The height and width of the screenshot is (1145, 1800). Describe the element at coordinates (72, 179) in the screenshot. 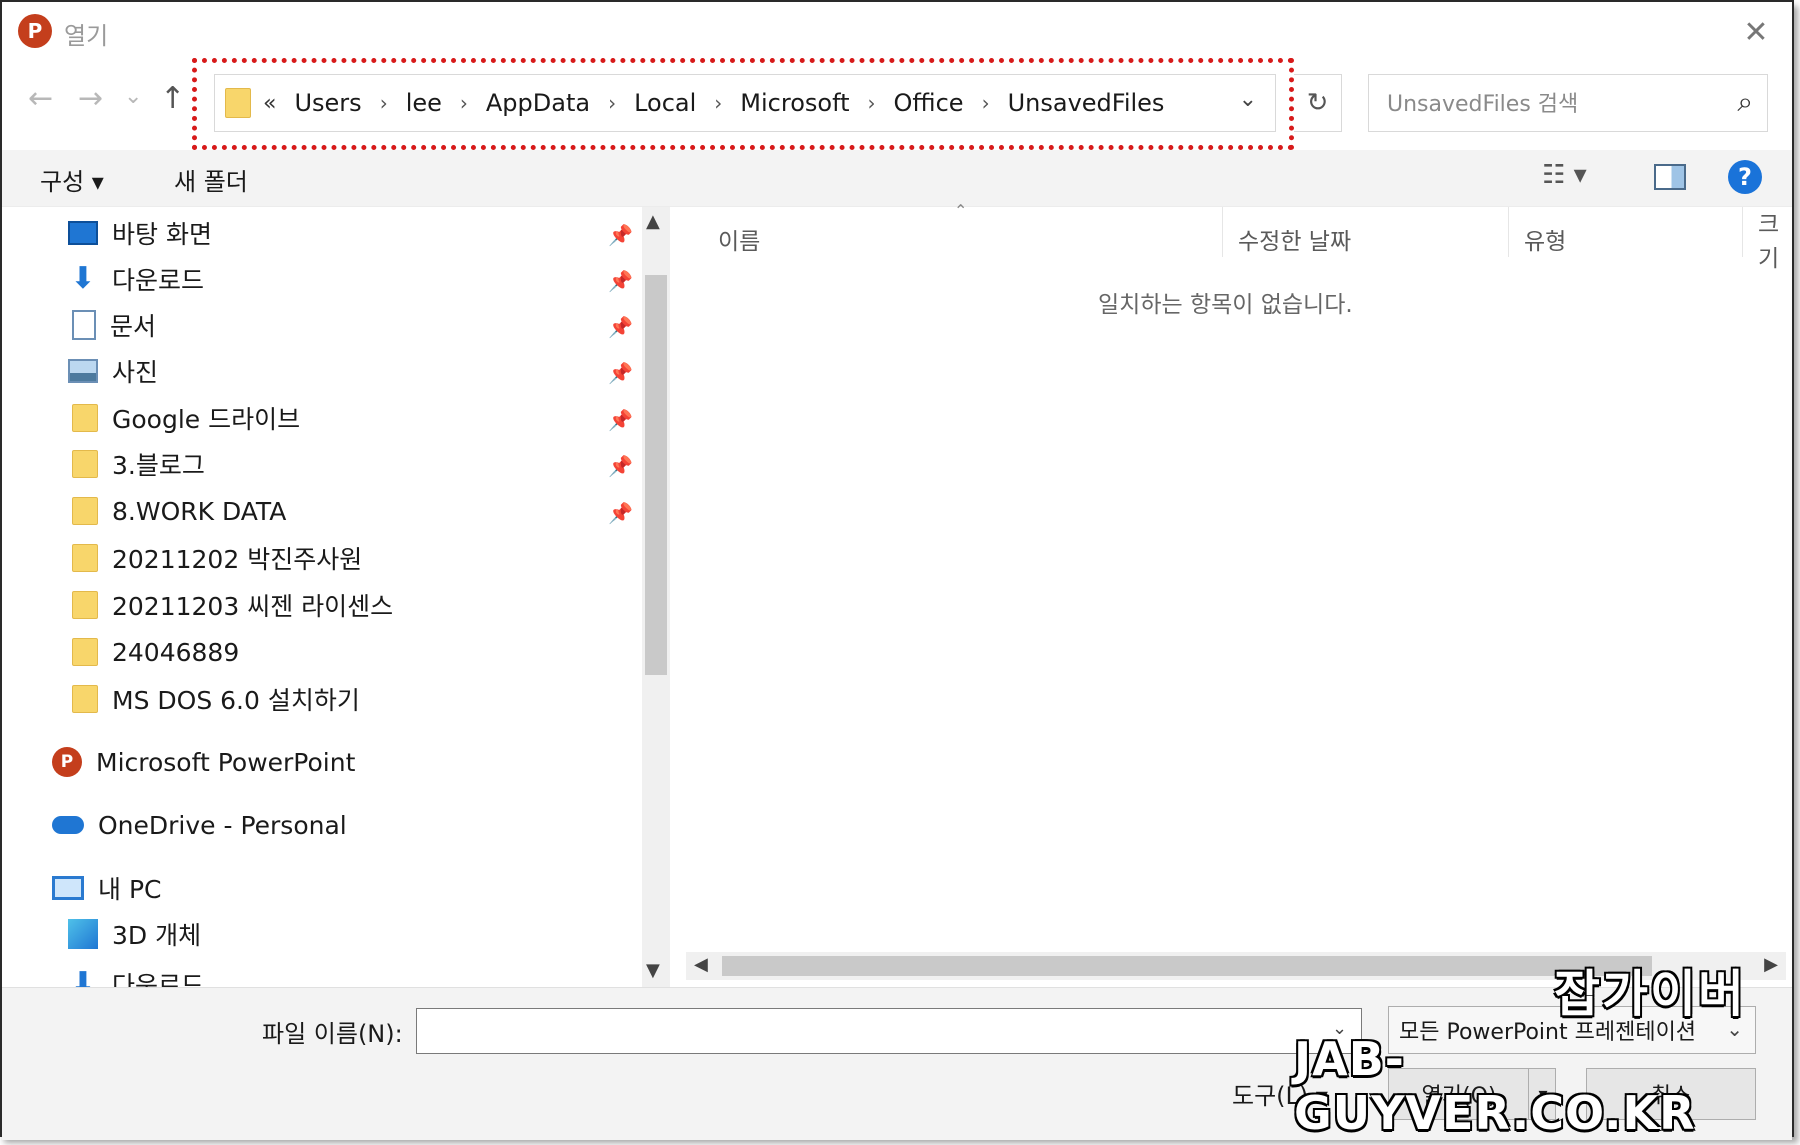

I see `organize-button: 구성 ▾` at that location.